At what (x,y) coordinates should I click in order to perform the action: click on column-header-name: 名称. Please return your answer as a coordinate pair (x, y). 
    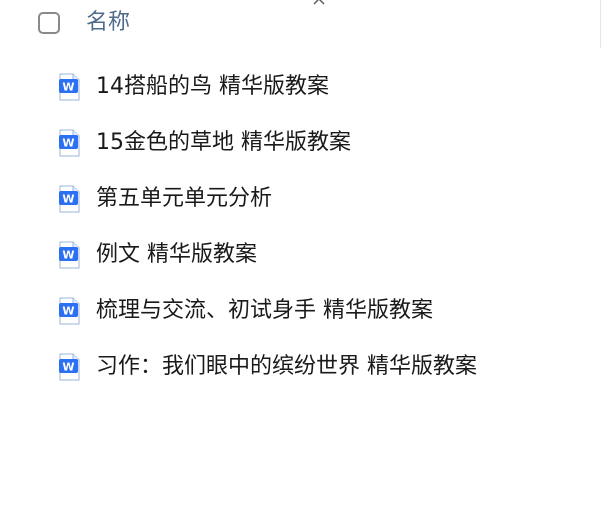
    Looking at the image, I should click on (108, 23).